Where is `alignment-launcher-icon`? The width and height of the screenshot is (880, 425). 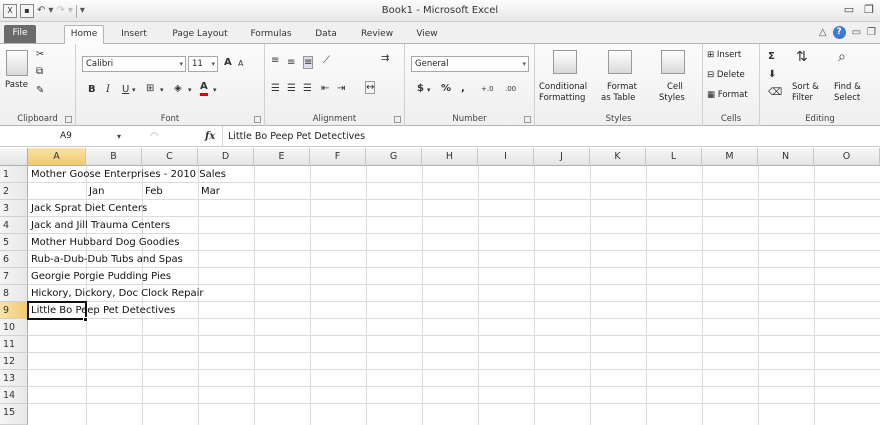
alignment-launcher-icon is located at coordinates (397, 119).